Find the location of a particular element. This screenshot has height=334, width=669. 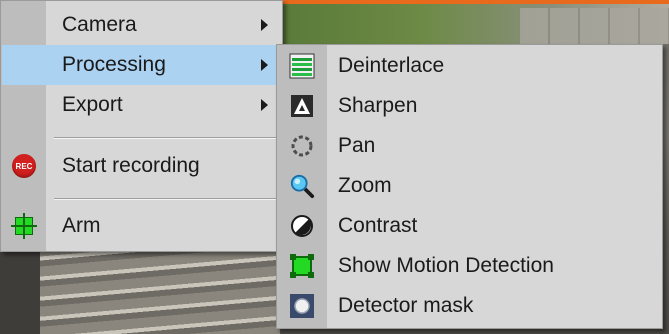

detector-mask-icon is located at coordinates (302, 306).